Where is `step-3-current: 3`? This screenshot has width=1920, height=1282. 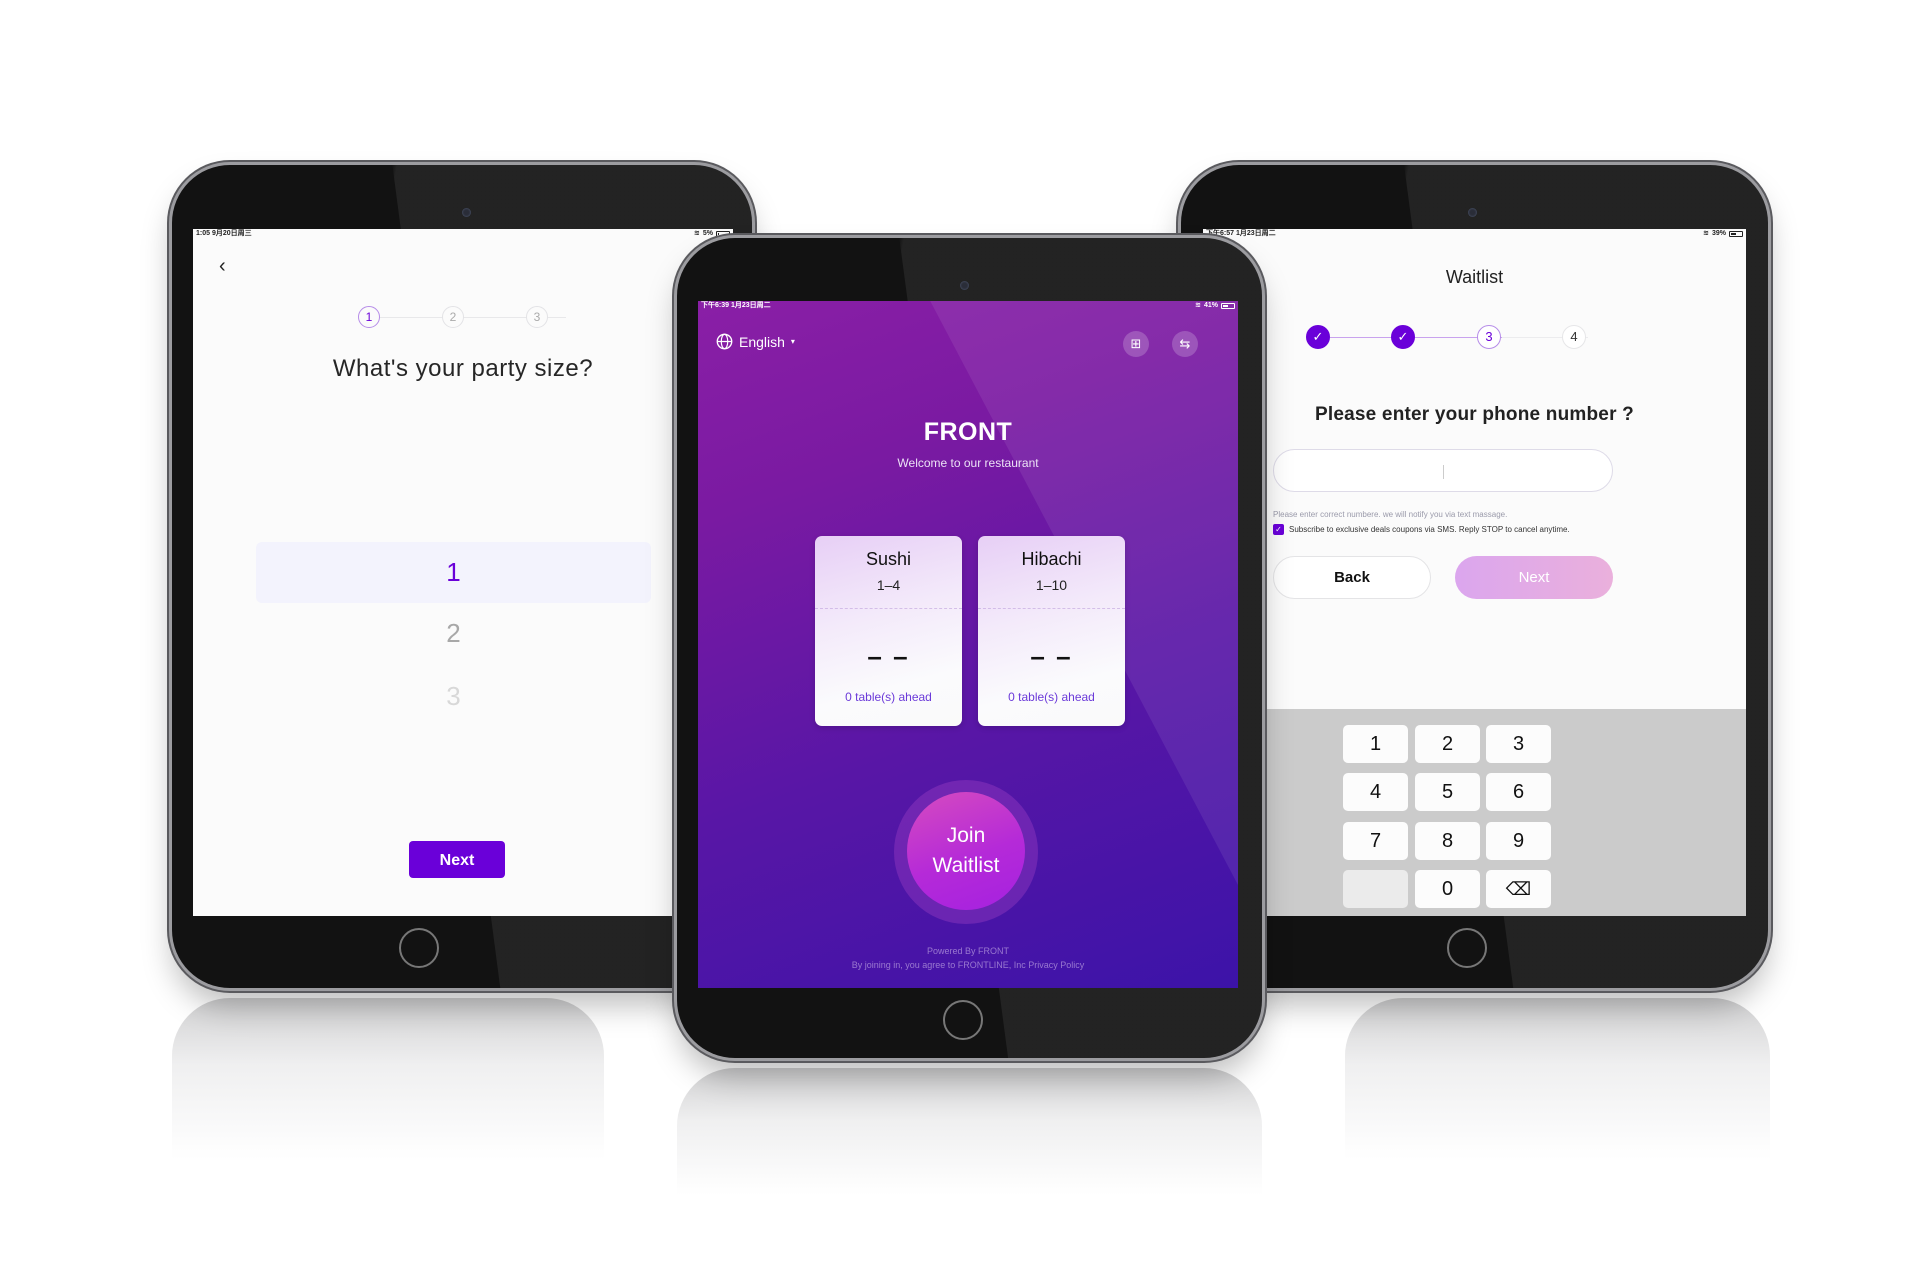
step-3-current: 3 is located at coordinates (1489, 337).